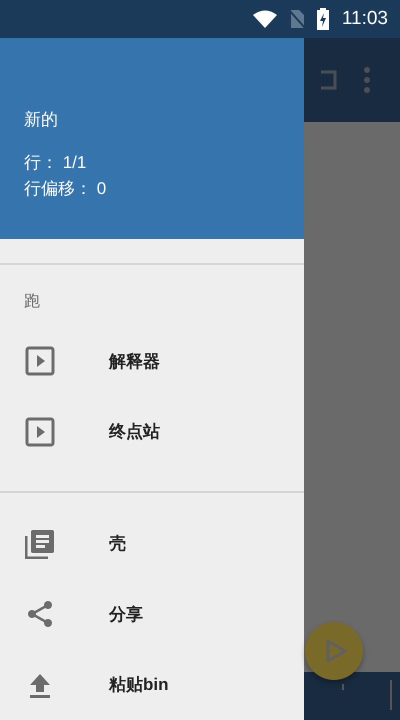 Image resolution: width=400 pixels, height=720 pixels. I want to click on drawer-item: 粘贴bin, so click(152, 684).